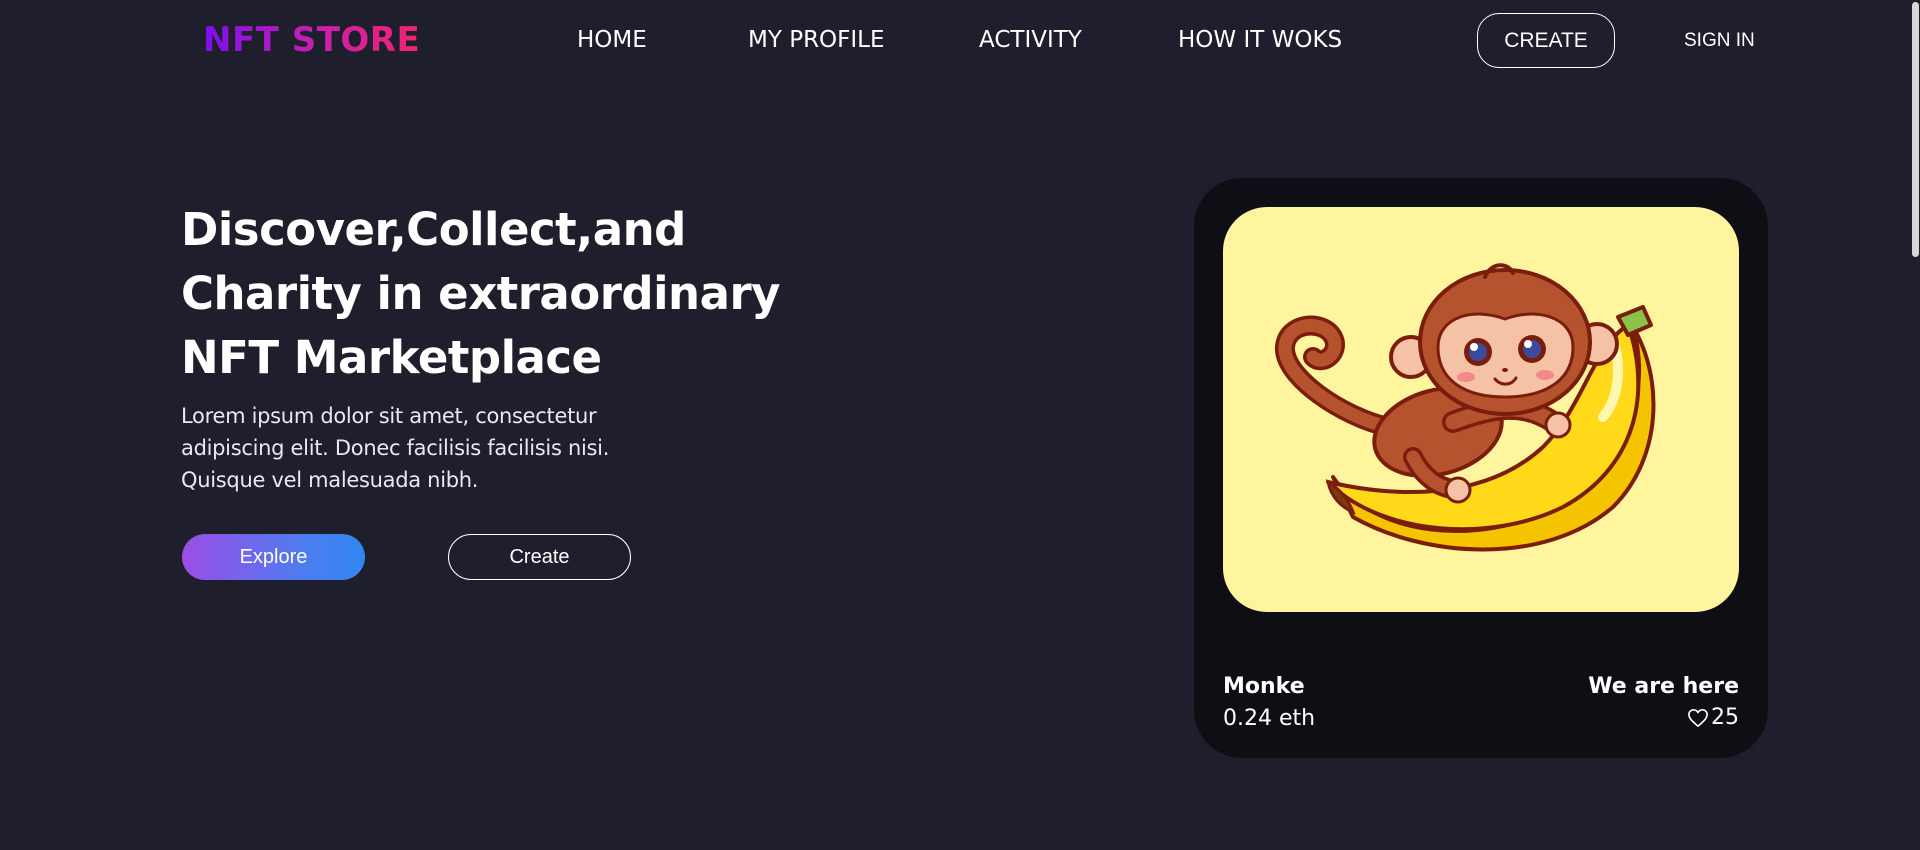  I want to click on sign-in-link: SIGN IN, so click(1719, 41).